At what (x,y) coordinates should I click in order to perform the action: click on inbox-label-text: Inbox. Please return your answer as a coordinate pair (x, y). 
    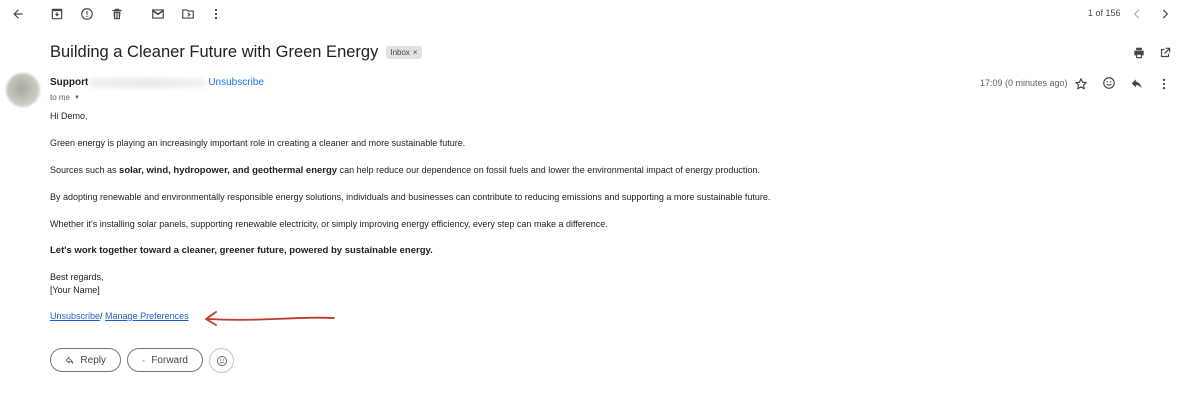
    Looking at the image, I should click on (400, 52).